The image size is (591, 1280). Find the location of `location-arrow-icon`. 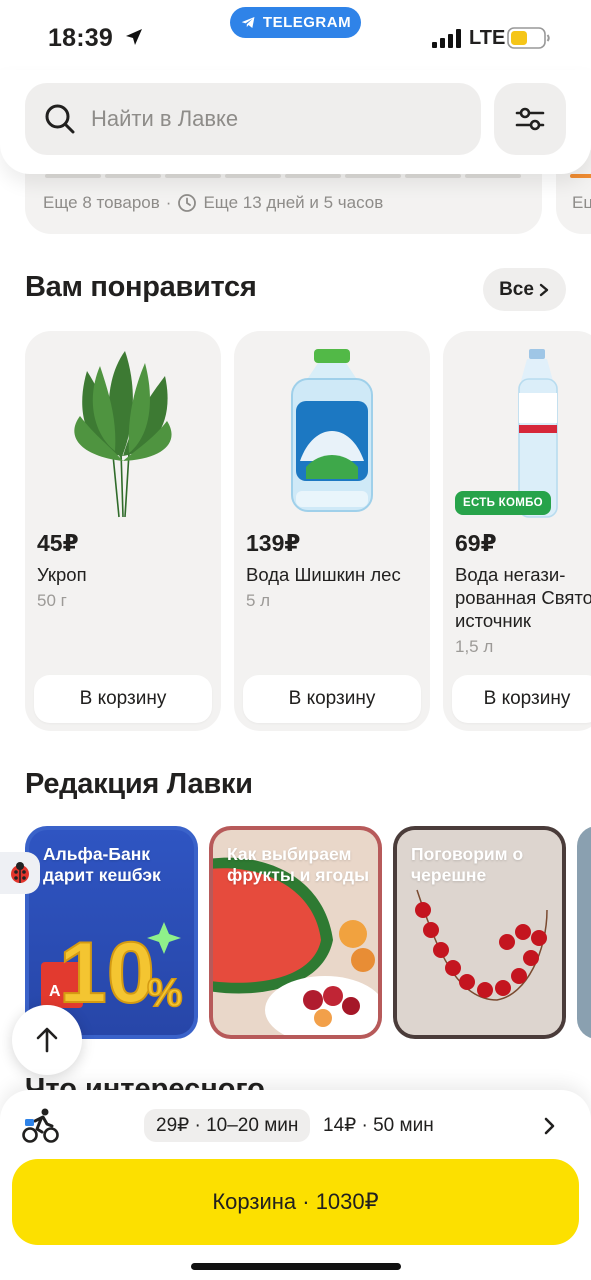

location-arrow-icon is located at coordinates (134, 37).